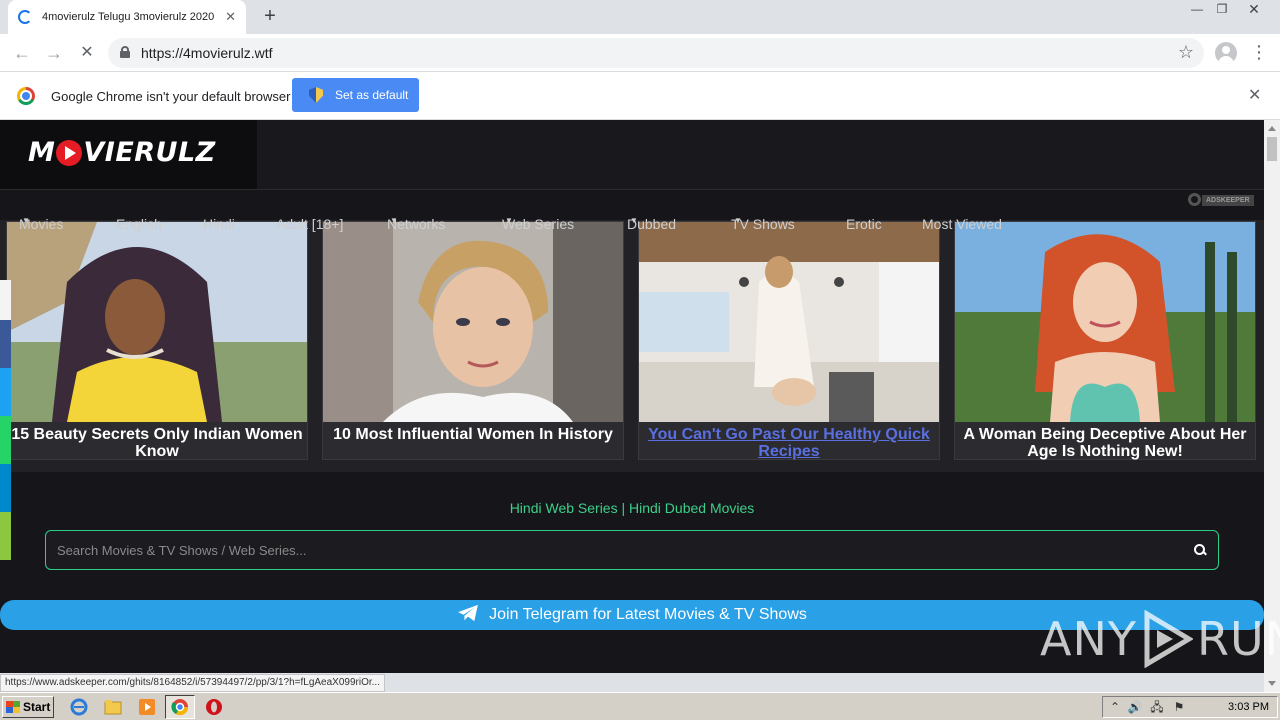 Image resolution: width=1280 pixels, height=720 pixels. Describe the element at coordinates (230, 17) in the screenshot. I see `tab-close-icon: ✕` at that location.